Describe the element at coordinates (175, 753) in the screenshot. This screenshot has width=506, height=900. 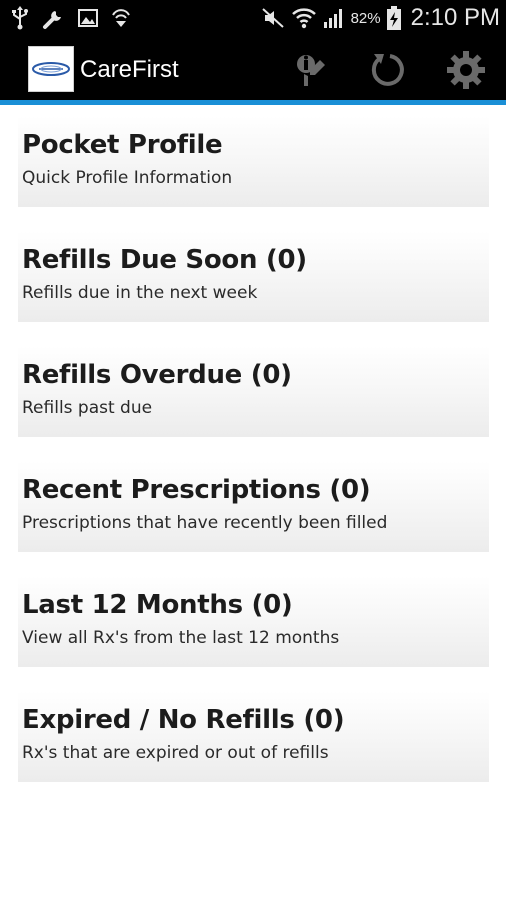
I see `menu-item-subtitle: Rx's that are expired or out of refills` at that location.